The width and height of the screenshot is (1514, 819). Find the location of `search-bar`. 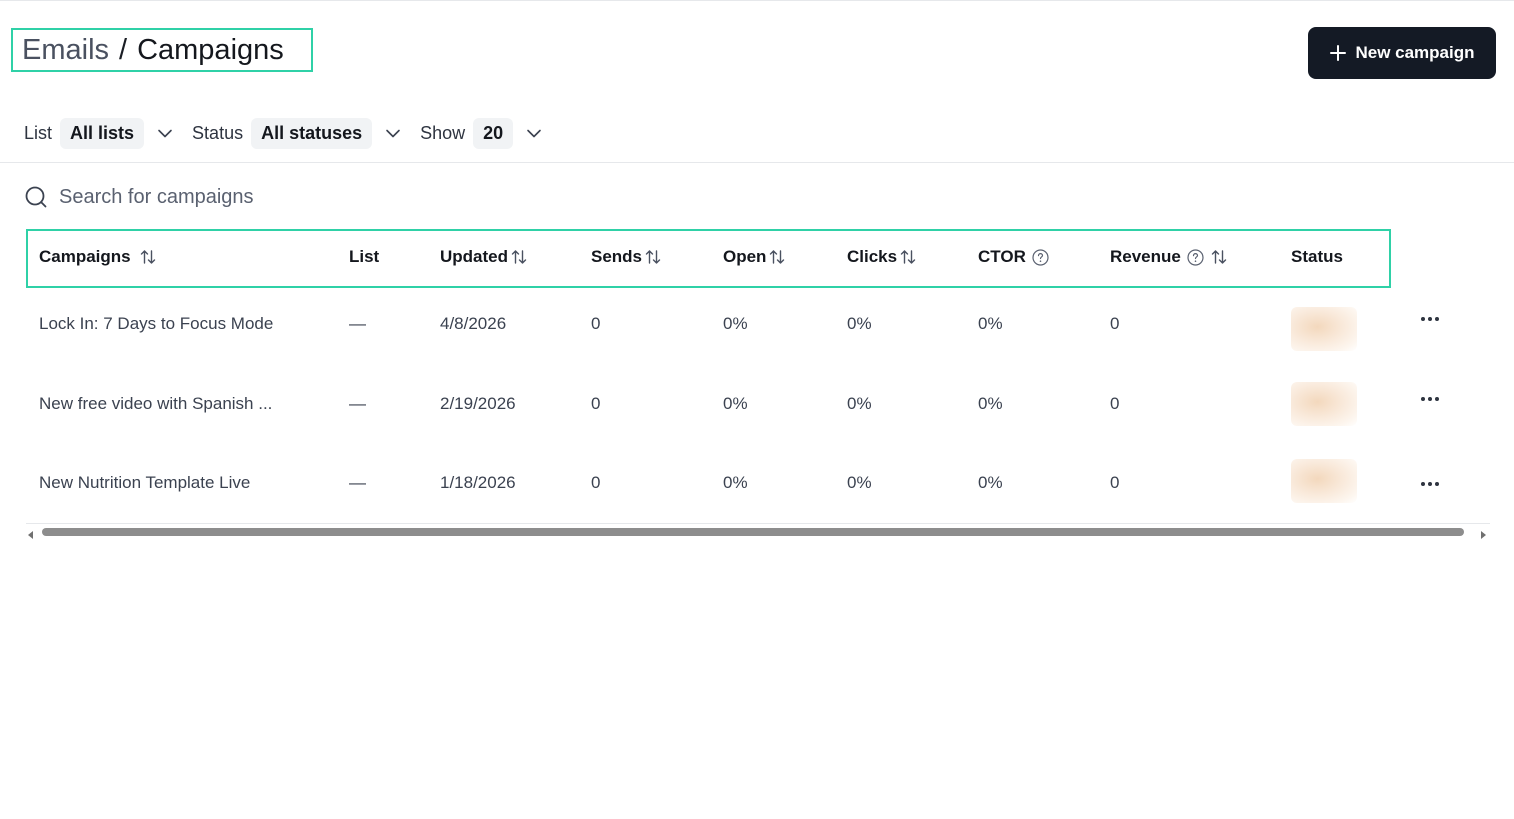

search-bar is located at coordinates (241, 197).